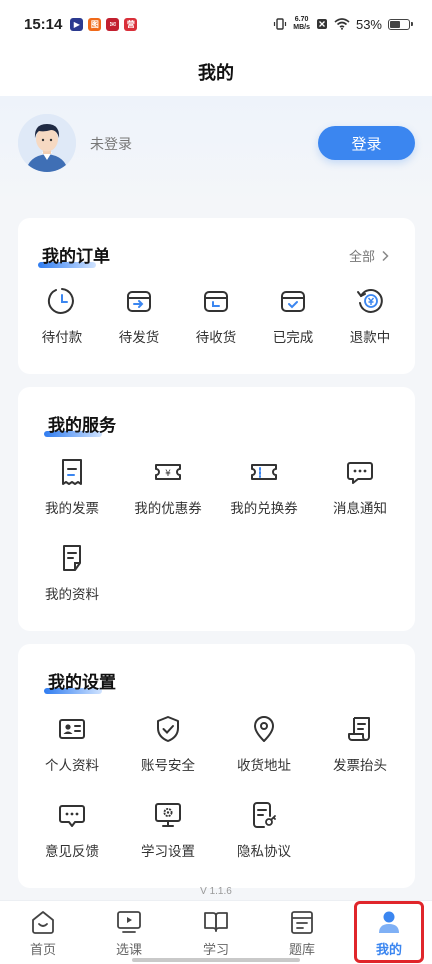 The image size is (432, 964). Describe the element at coordinates (168, 487) in the screenshot. I see `service-item-coupons: ¥ 我的优惠券` at that location.